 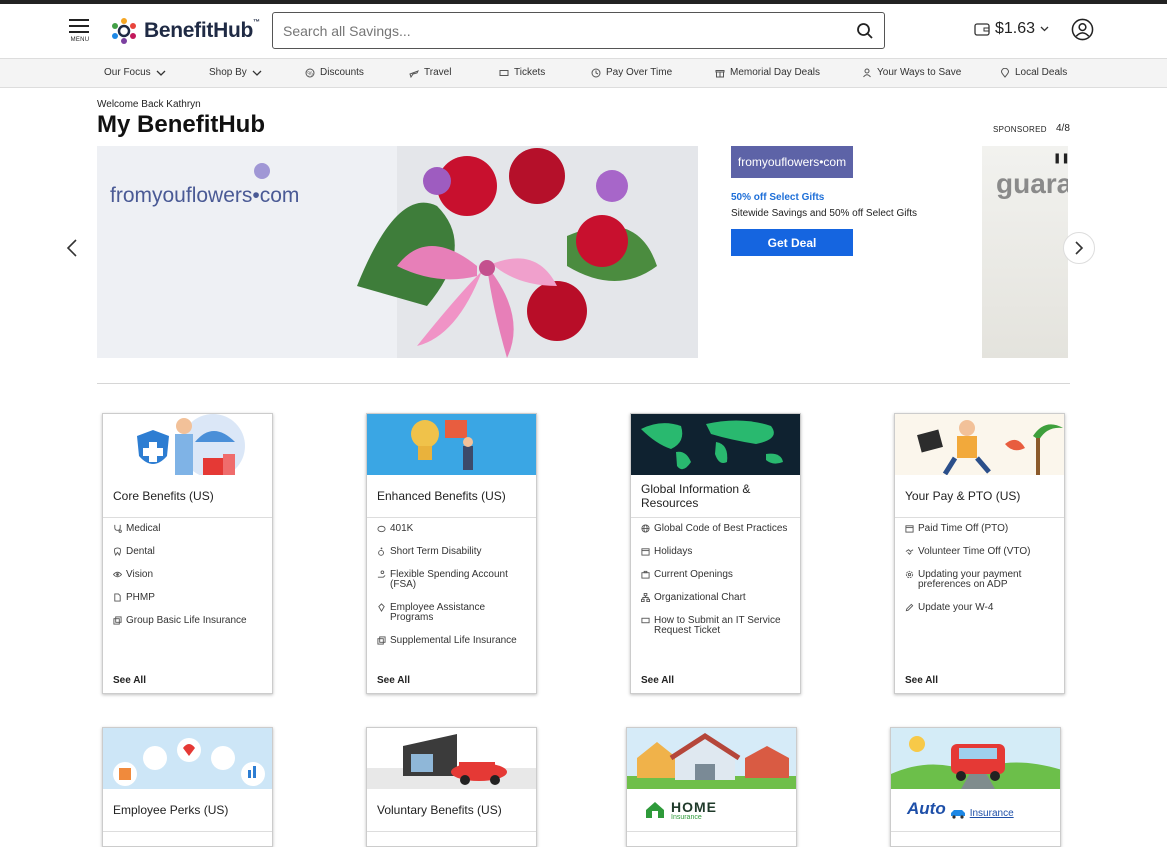 What do you see at coordinates (187, 621) in the screenshot?
I see `list-item: Group Basic Life Insurance` at bounding box center [187, 621].